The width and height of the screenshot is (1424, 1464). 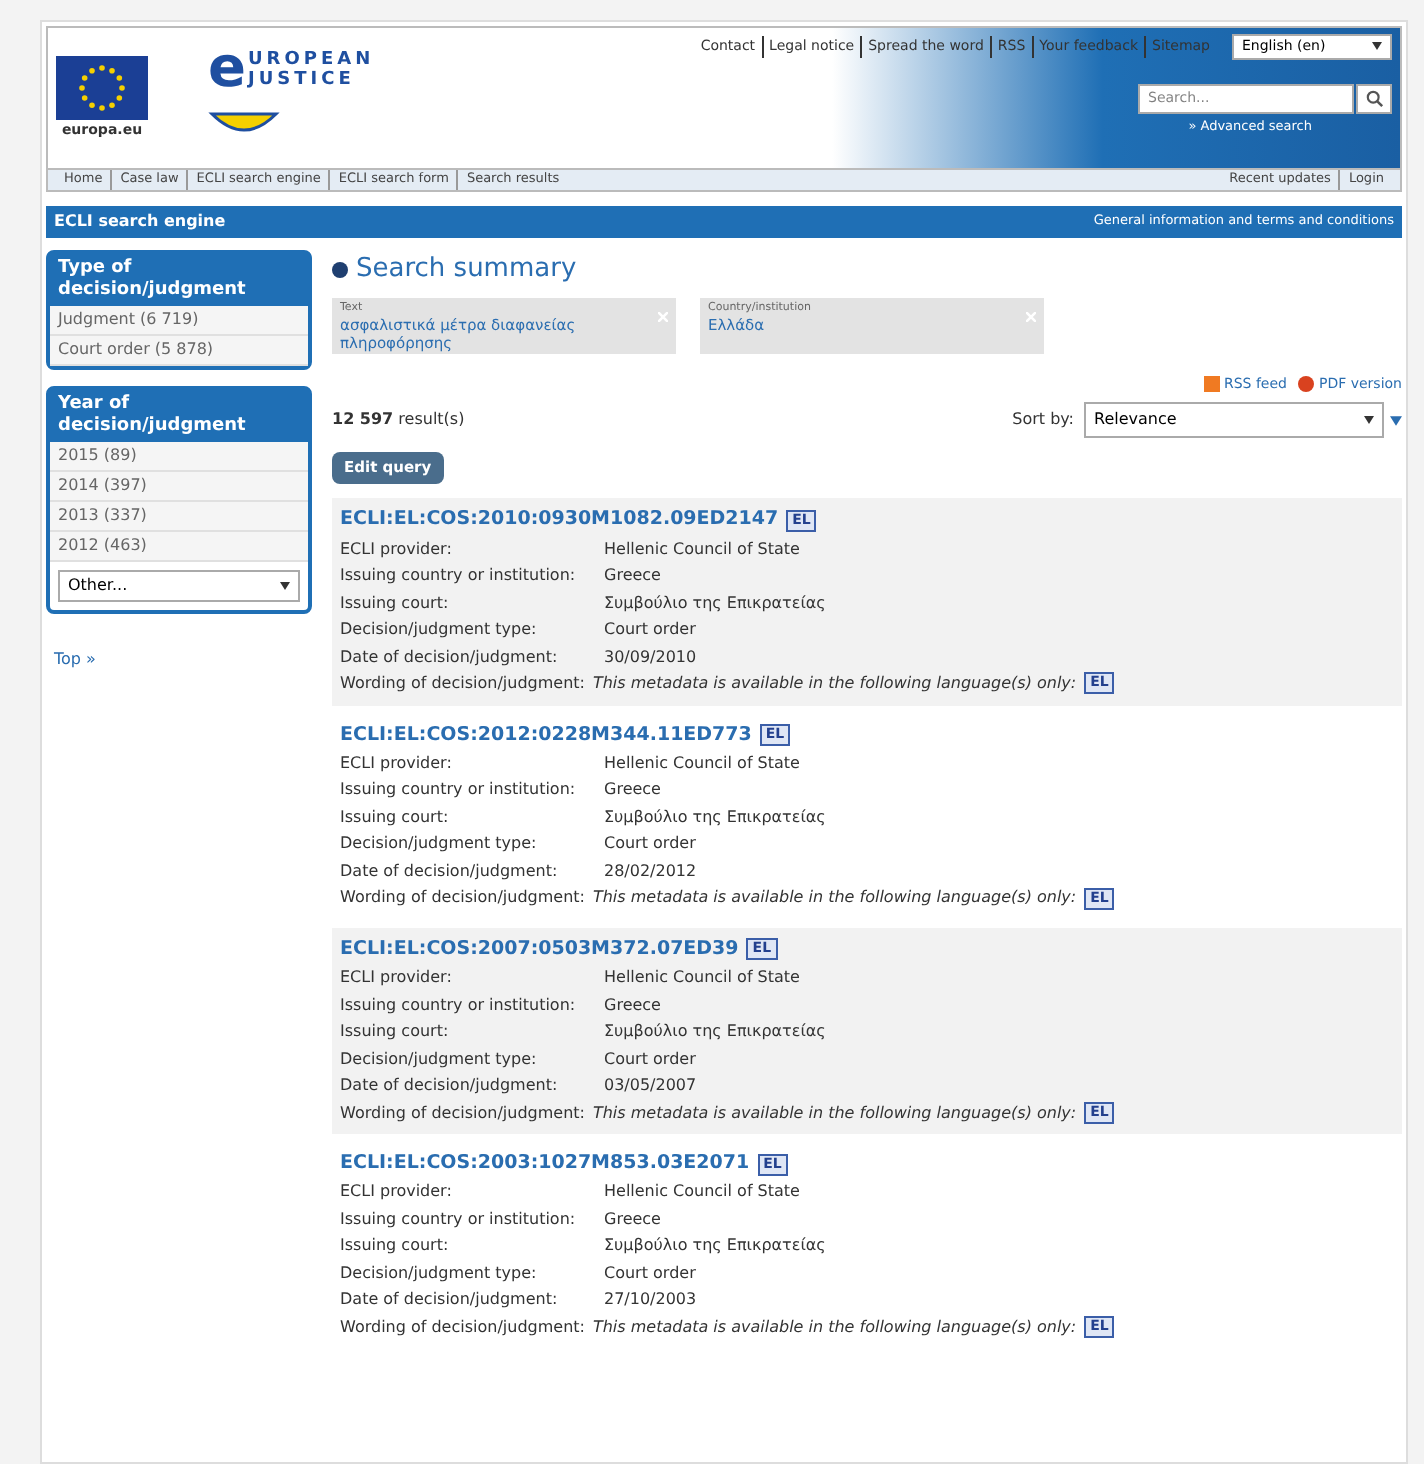 I want to click on bullet-icon, so click(x=340, y=269).